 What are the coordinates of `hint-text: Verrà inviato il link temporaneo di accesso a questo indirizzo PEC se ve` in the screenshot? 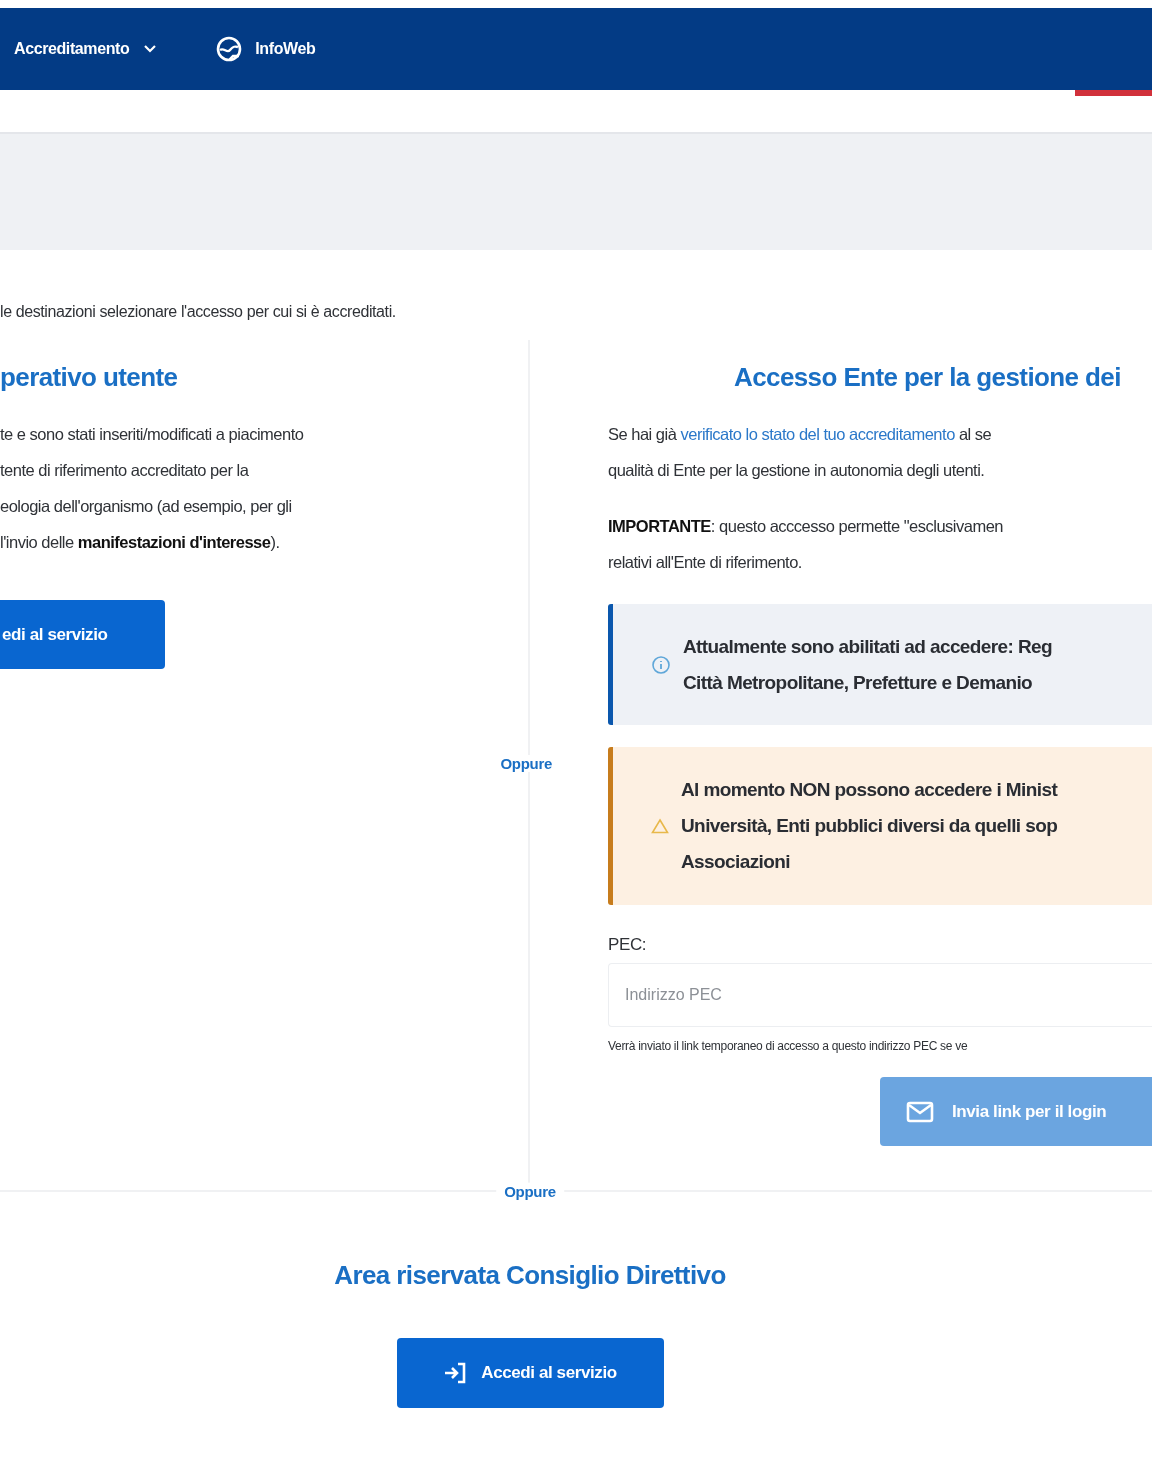 It's located at (788, 1046).